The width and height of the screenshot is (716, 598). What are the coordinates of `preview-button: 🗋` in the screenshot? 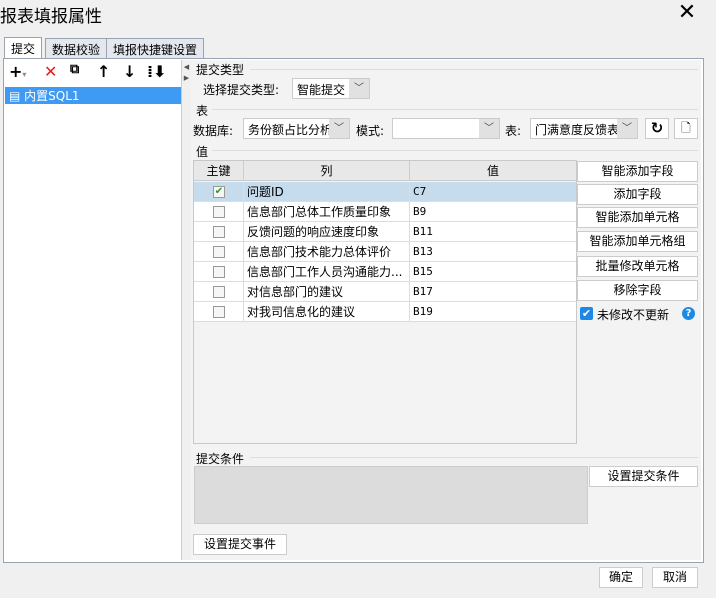 It's located at (686, 128).